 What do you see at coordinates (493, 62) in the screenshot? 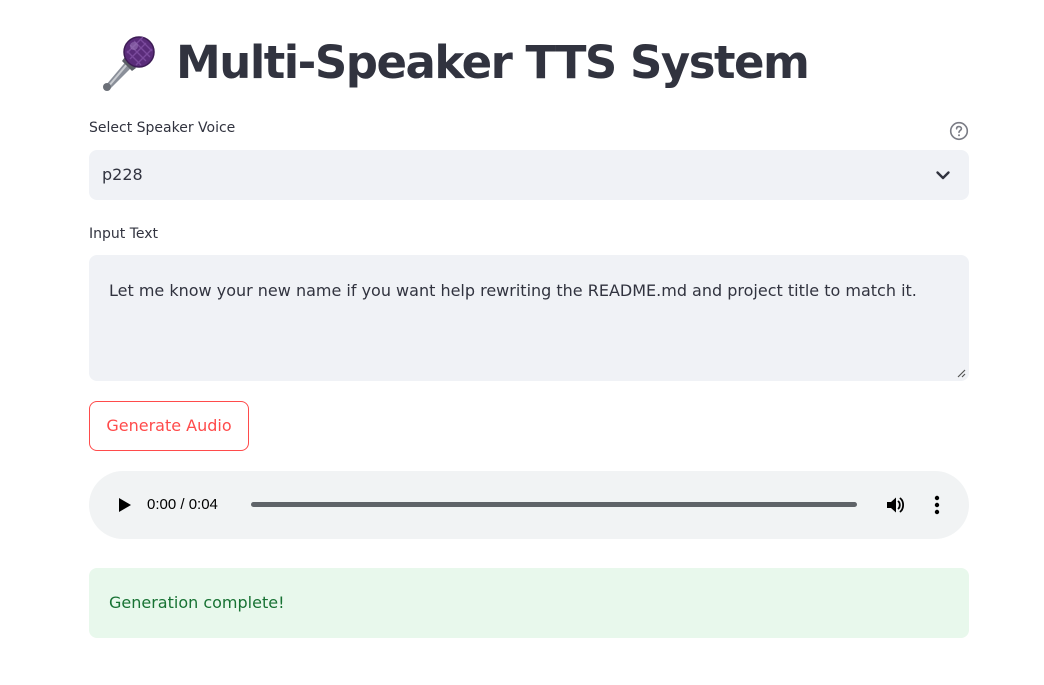
I see `page-title: Multi-Speaker TTS System` at bounding box center [493, 62].